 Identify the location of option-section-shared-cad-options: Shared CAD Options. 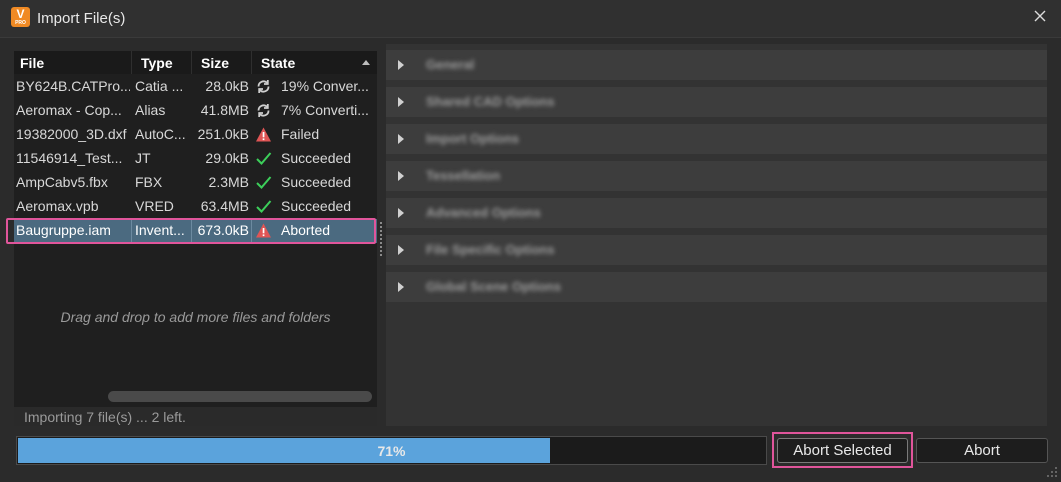
(716, 102).